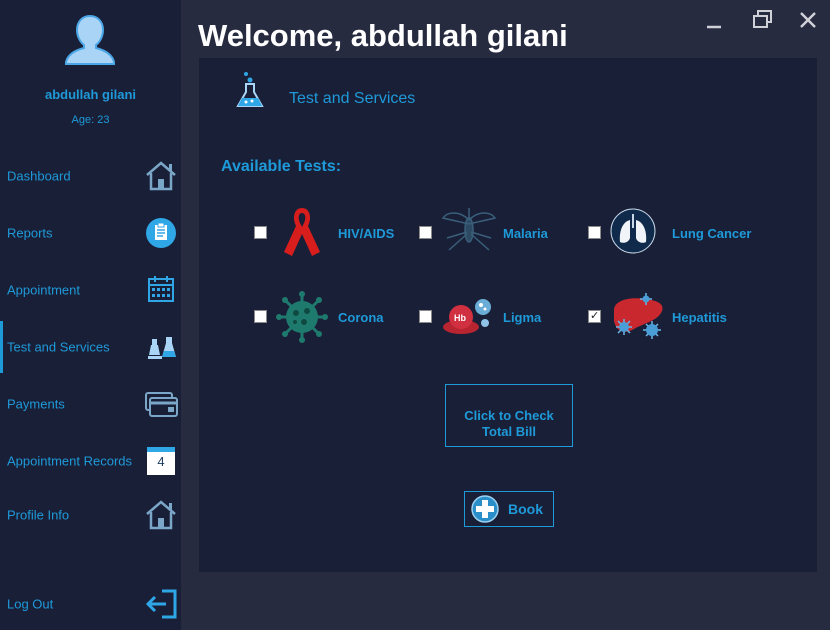 This screenshot has width=830, height=630. Describe the element at coordinates (485, 509) in the screenshot. I see `plus-circle-icon` at that location.